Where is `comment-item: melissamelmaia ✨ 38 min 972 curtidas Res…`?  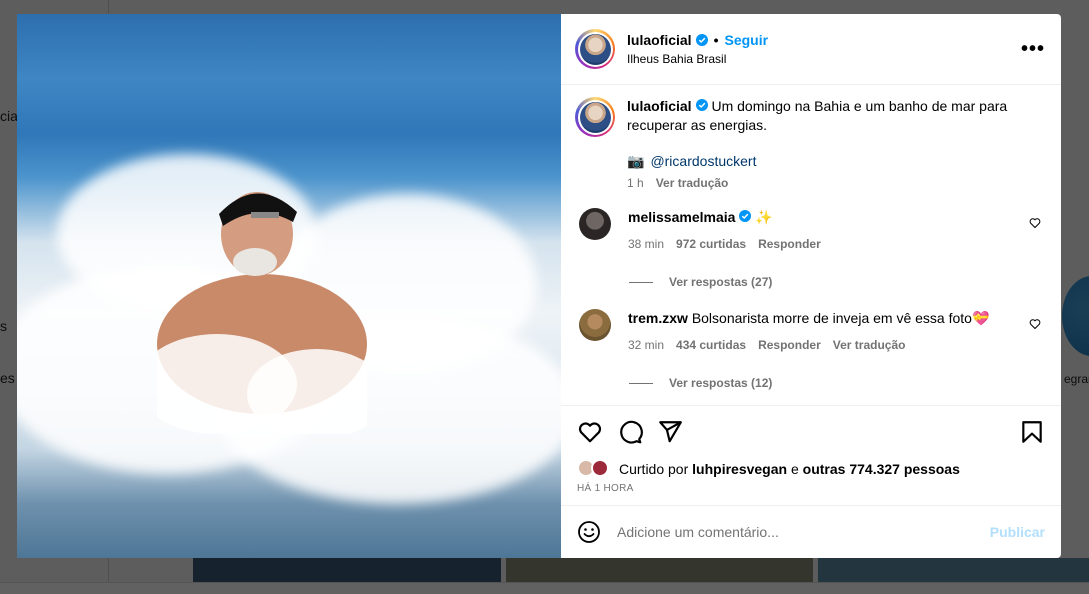 comment-item: melissamelmaia ✨ 38 min 972 curtidas Res… is located at coordinates (810, 230).